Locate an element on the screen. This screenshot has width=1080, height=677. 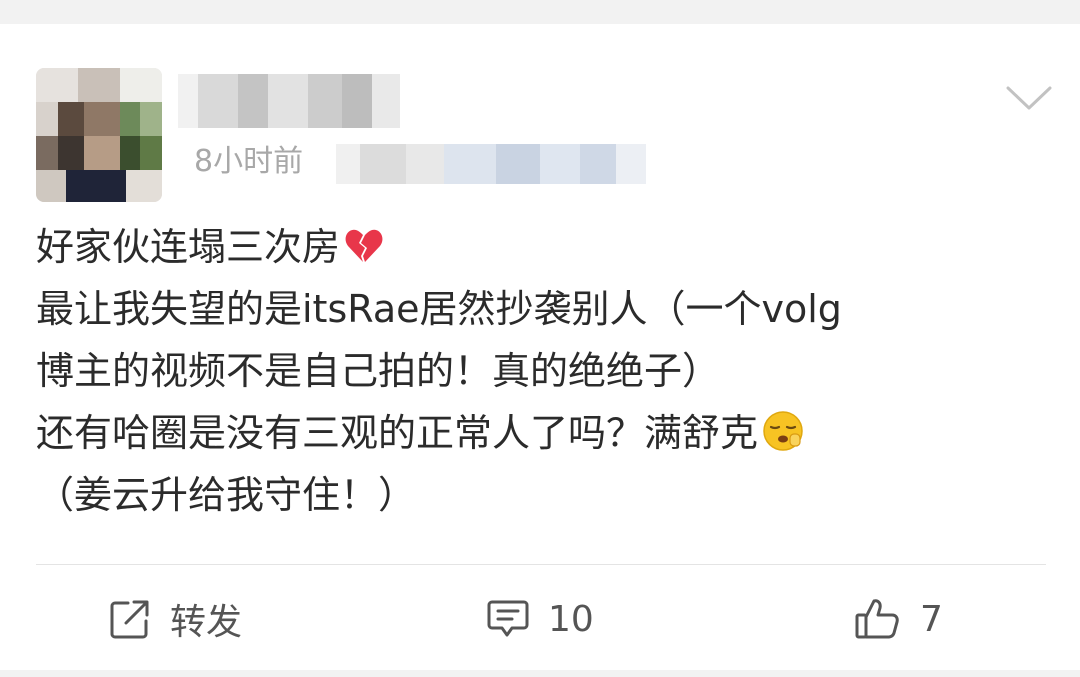
like-button: 7 is located at coordinates (898, 619).